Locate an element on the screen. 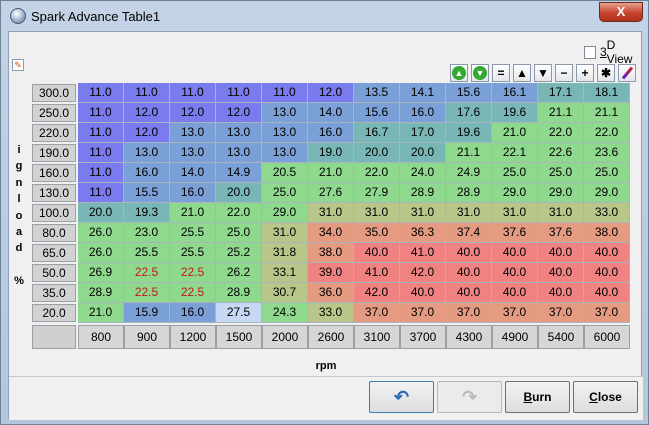  table-cell: 33.1 is located at coordinates (285, 273).